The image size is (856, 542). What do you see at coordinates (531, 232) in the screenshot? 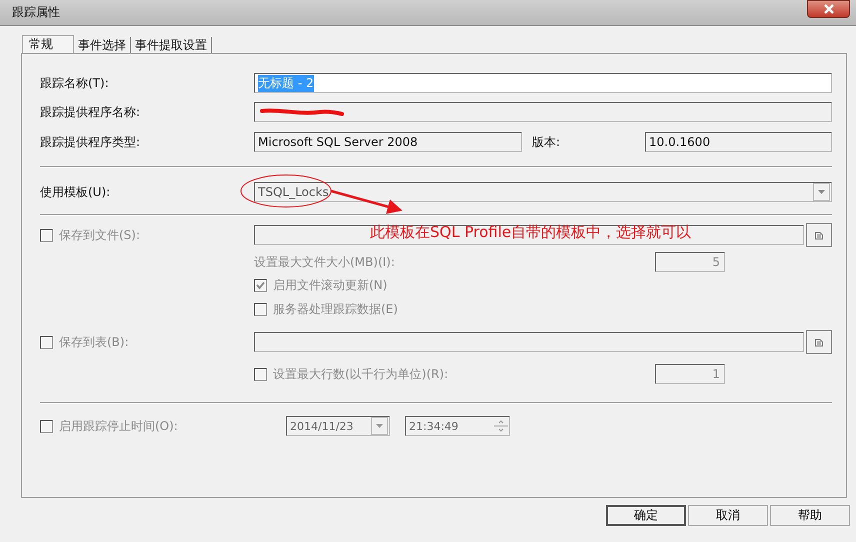
I see `annotation-text: 此模板在SQL Profile自带的模板中，选择就可以` at bounding box center [531, 232].